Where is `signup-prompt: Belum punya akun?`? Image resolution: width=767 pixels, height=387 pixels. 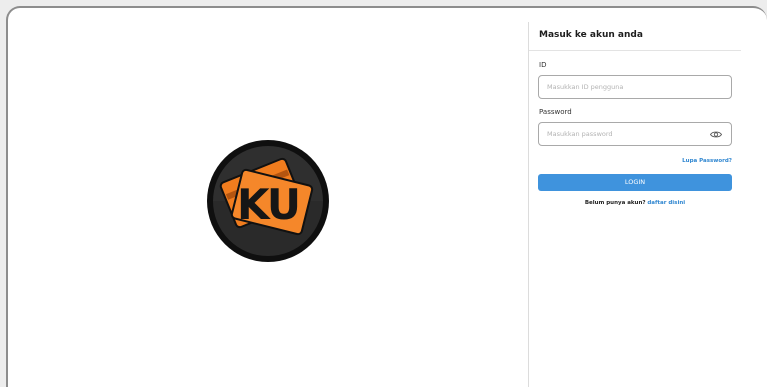
signup-prompt: Belum punya akun? is located at coordinates (615, 203).